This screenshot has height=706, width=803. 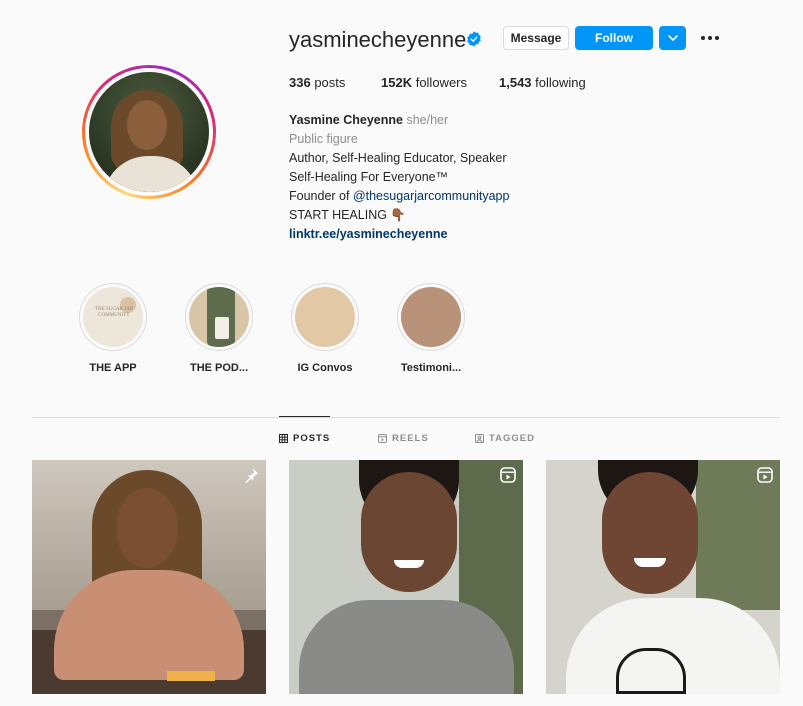 I want to click on bio-line: Founder of @thesugarjarcommunityapp, so click(x=399, y=196).